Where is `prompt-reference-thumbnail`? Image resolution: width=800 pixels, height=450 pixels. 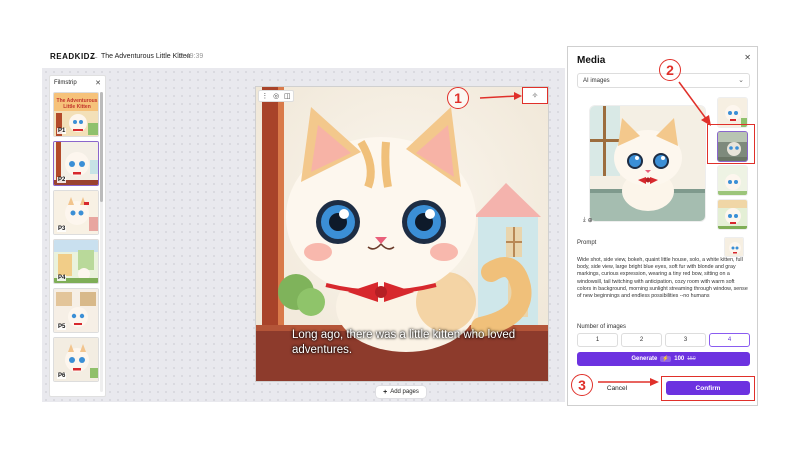 prompt-reference-thumbnail is located at coordinates (734, 247).